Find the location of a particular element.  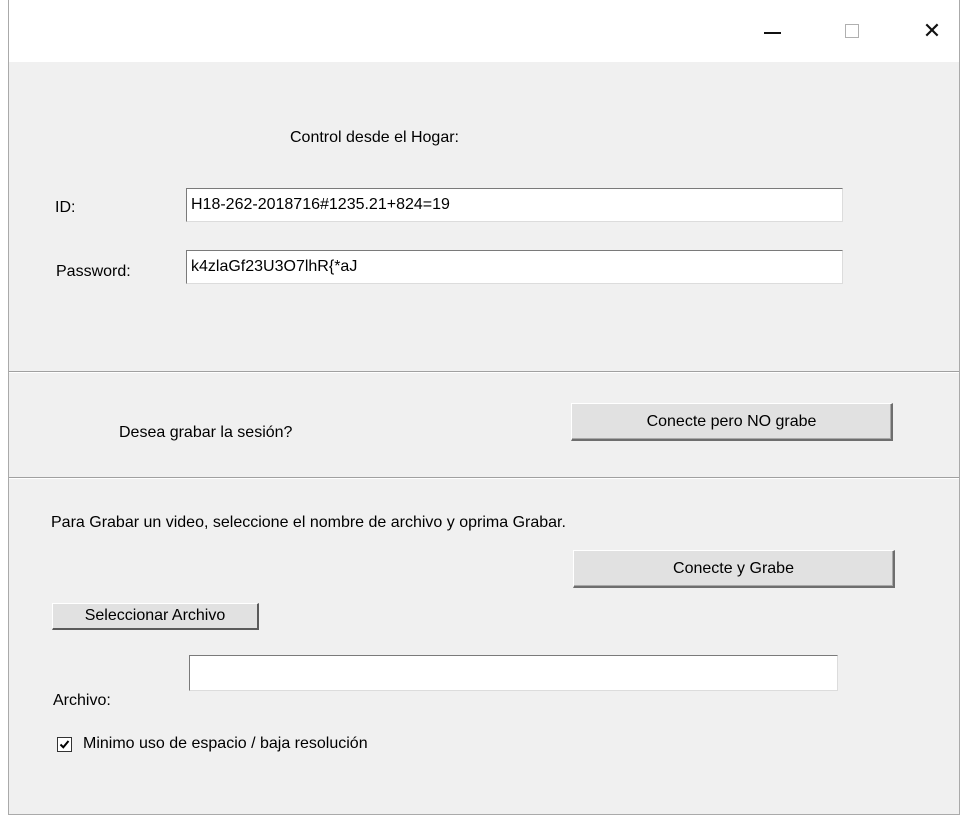

low-res-checkbox is located at coordinates (64, 744).